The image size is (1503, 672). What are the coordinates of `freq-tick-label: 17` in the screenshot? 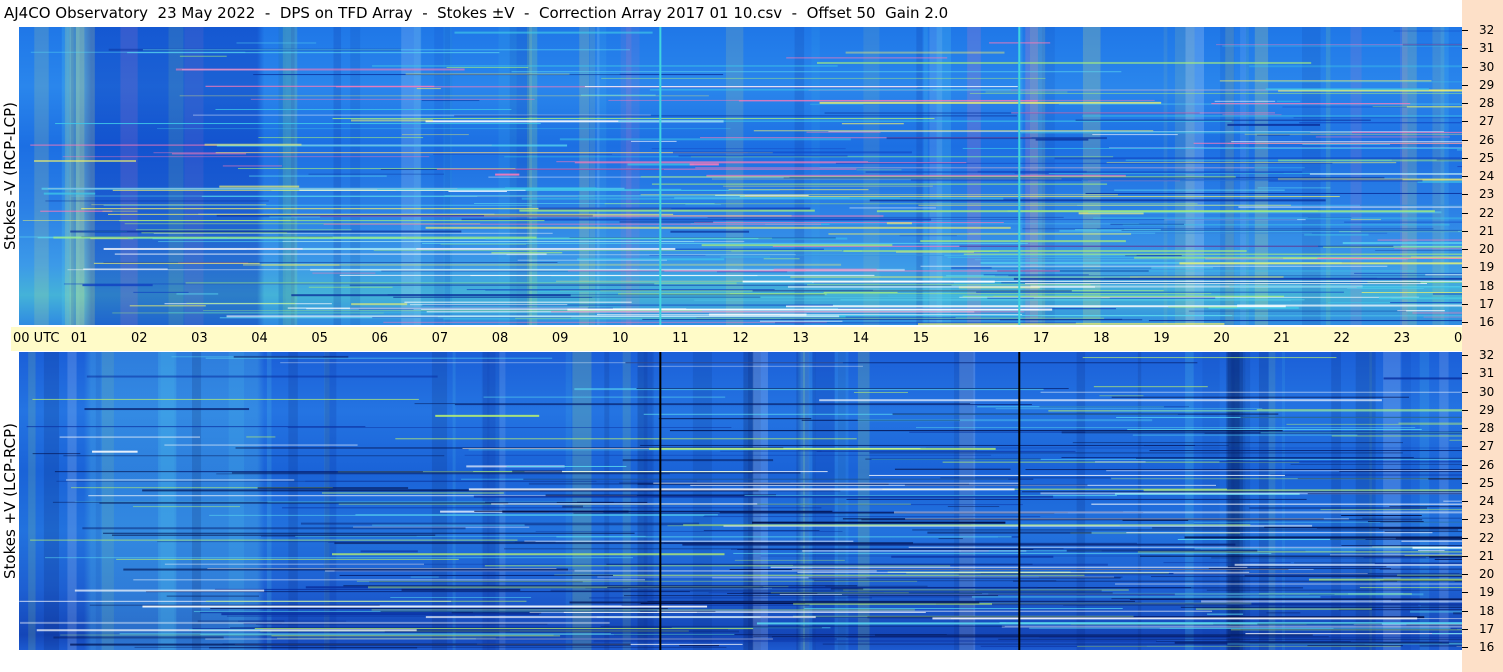 It's located at (1487, 303).